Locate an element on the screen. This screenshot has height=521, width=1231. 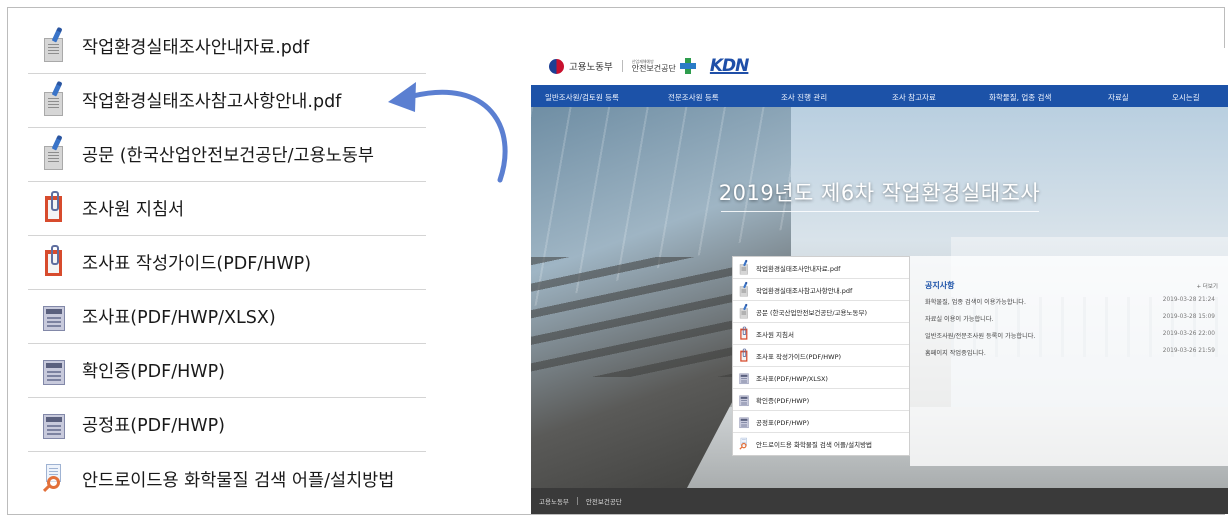
site-download-item: 안드로이드용 화학물질 검색 어플/설치방법 is located at coordinates (821, 444).